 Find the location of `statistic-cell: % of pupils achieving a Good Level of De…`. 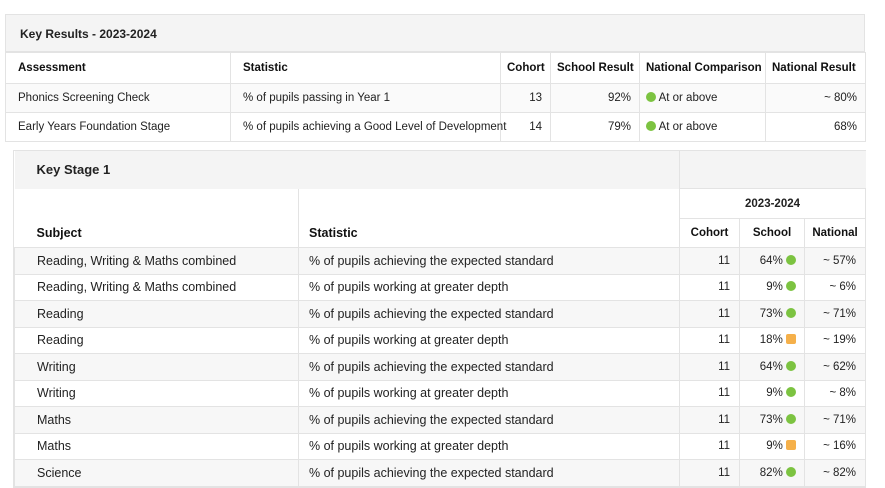

statistic-cell: % of pupils achieving a Good Level of De… is located at coordinates (368, 127).